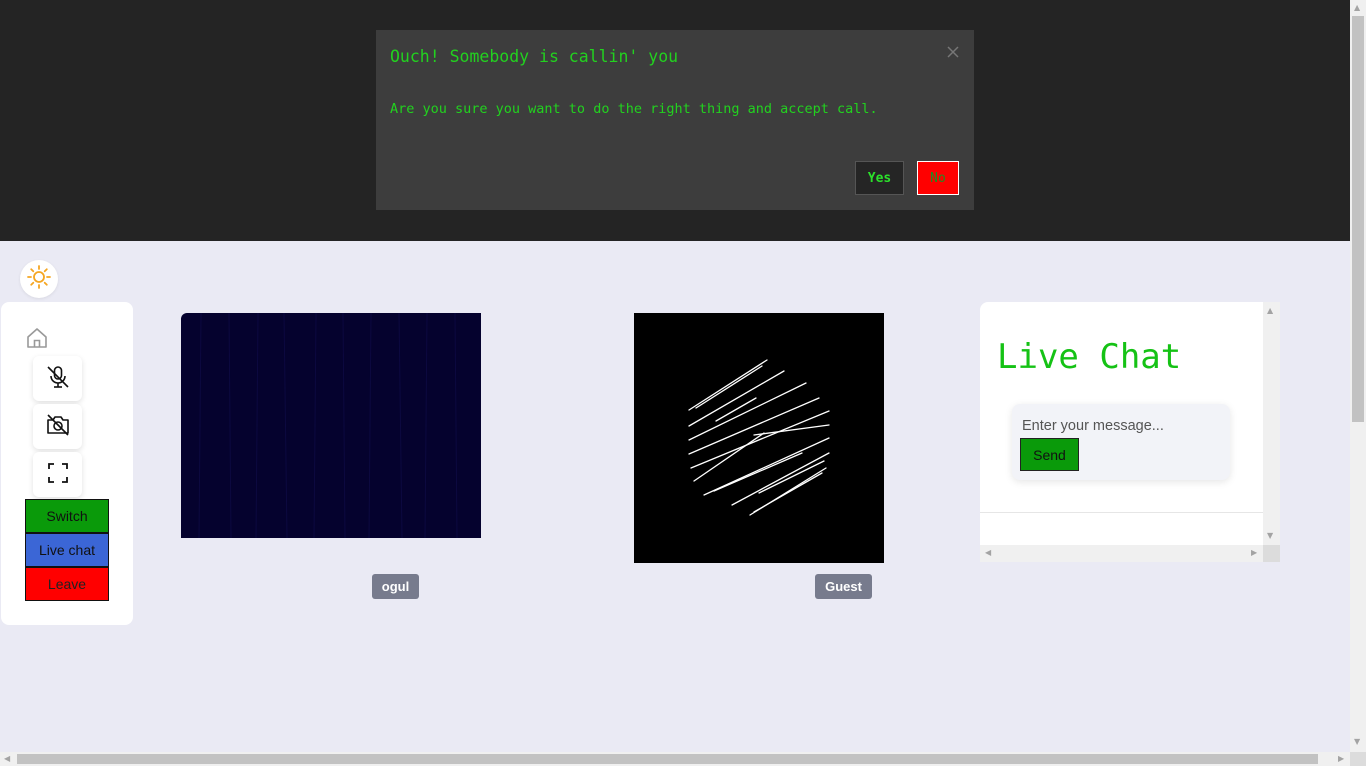 The width and height of the screenshot is (1366, 766). I want to click on chat-form: Send, so click(1121, 442).